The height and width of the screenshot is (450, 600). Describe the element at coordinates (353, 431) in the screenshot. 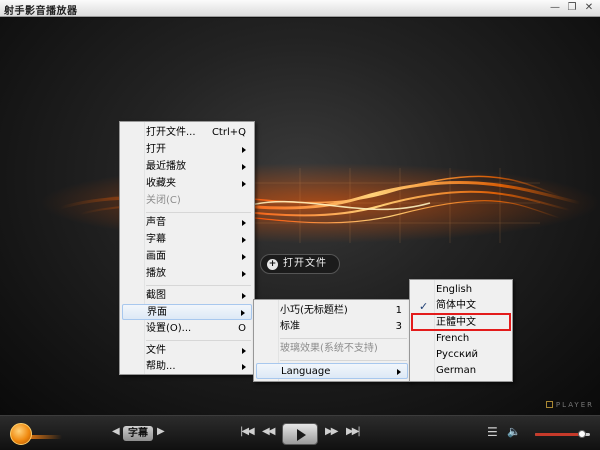

I see `skip-forward-icon: ▶▶|` at that location.